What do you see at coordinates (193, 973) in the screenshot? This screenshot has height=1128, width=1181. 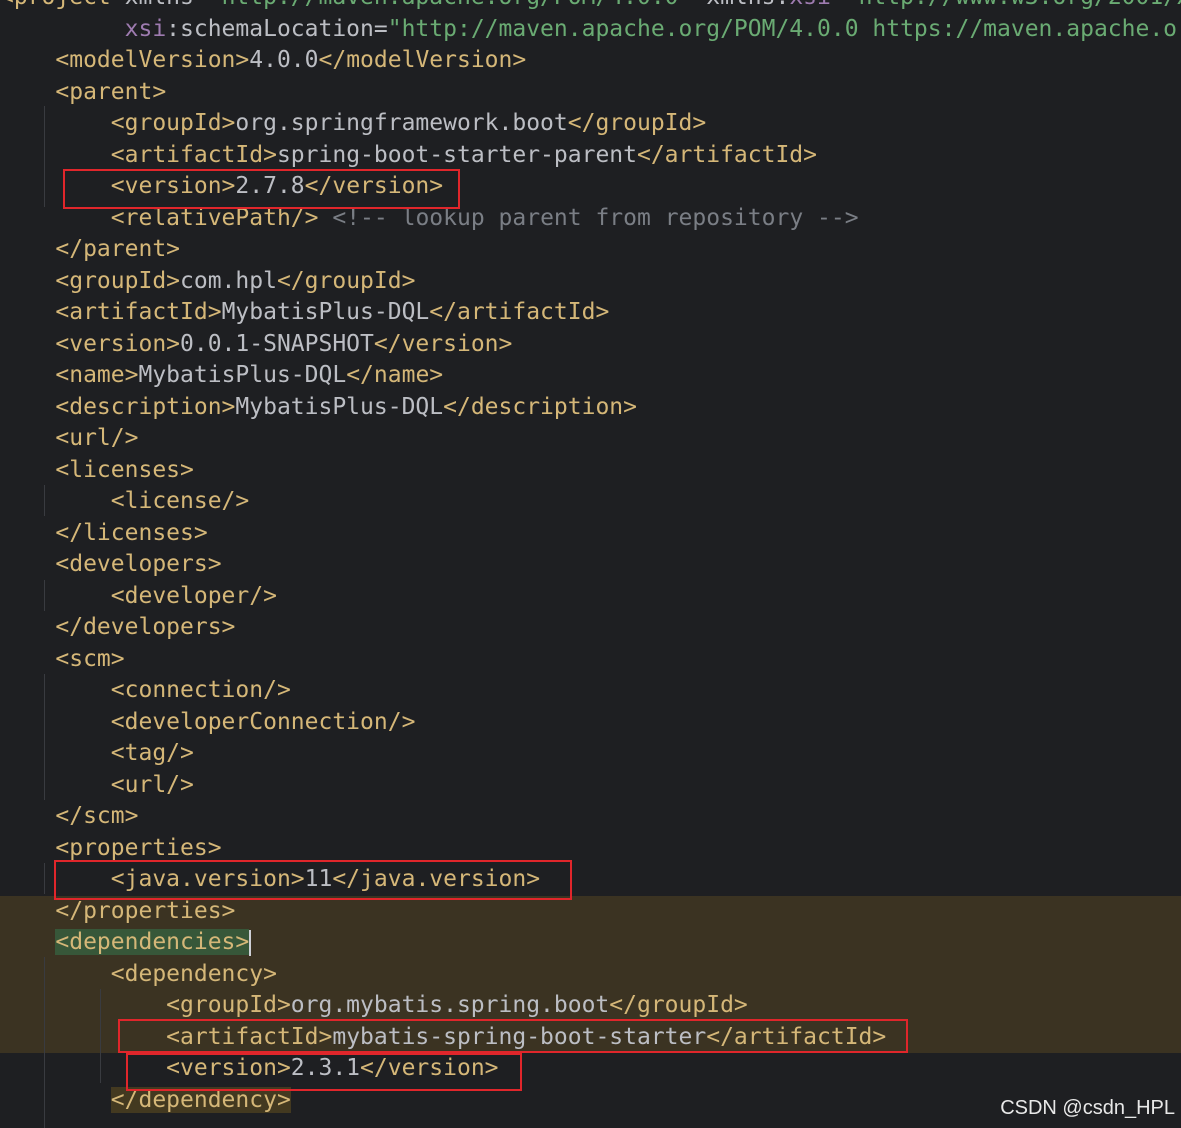 I see `xml-tag: <dependency>` at bounding box center [193, 973].